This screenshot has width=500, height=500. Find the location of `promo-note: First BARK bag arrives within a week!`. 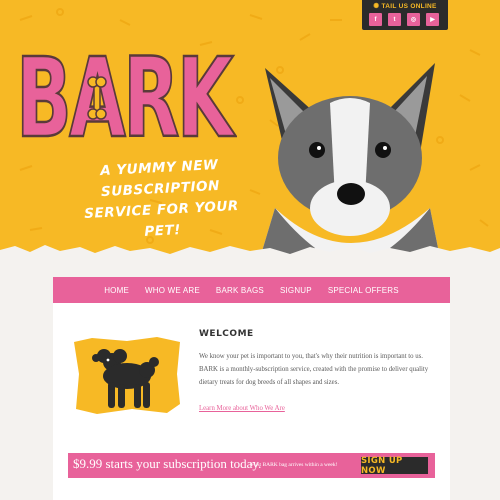

promo-note: First BARK bag arrives within a week! is located at coordinates (294, 465).